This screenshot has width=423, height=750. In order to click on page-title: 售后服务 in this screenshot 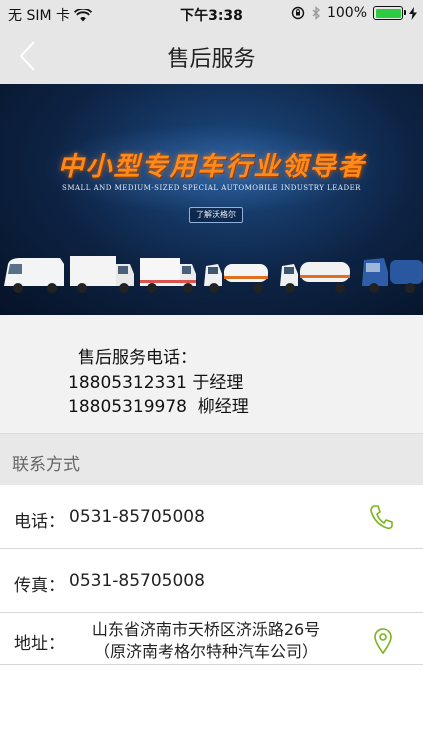, I will do `click(211, 59)`.